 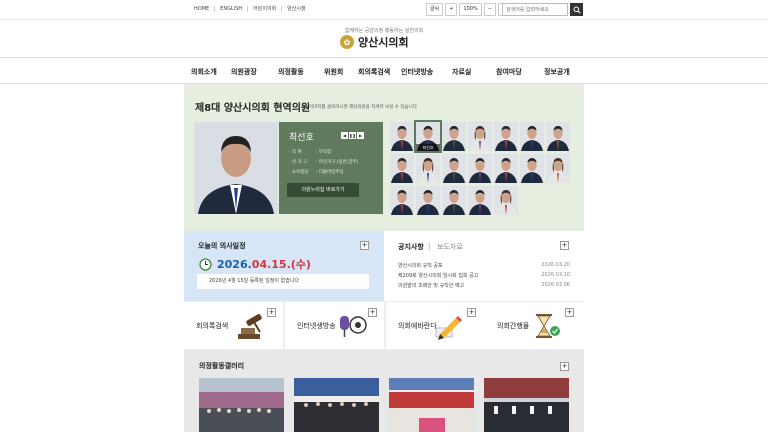 What do you see at coordinates (344, 135) in the screenshot?
I see `prev-member-button: ◀` at bounding box center [344, 135].